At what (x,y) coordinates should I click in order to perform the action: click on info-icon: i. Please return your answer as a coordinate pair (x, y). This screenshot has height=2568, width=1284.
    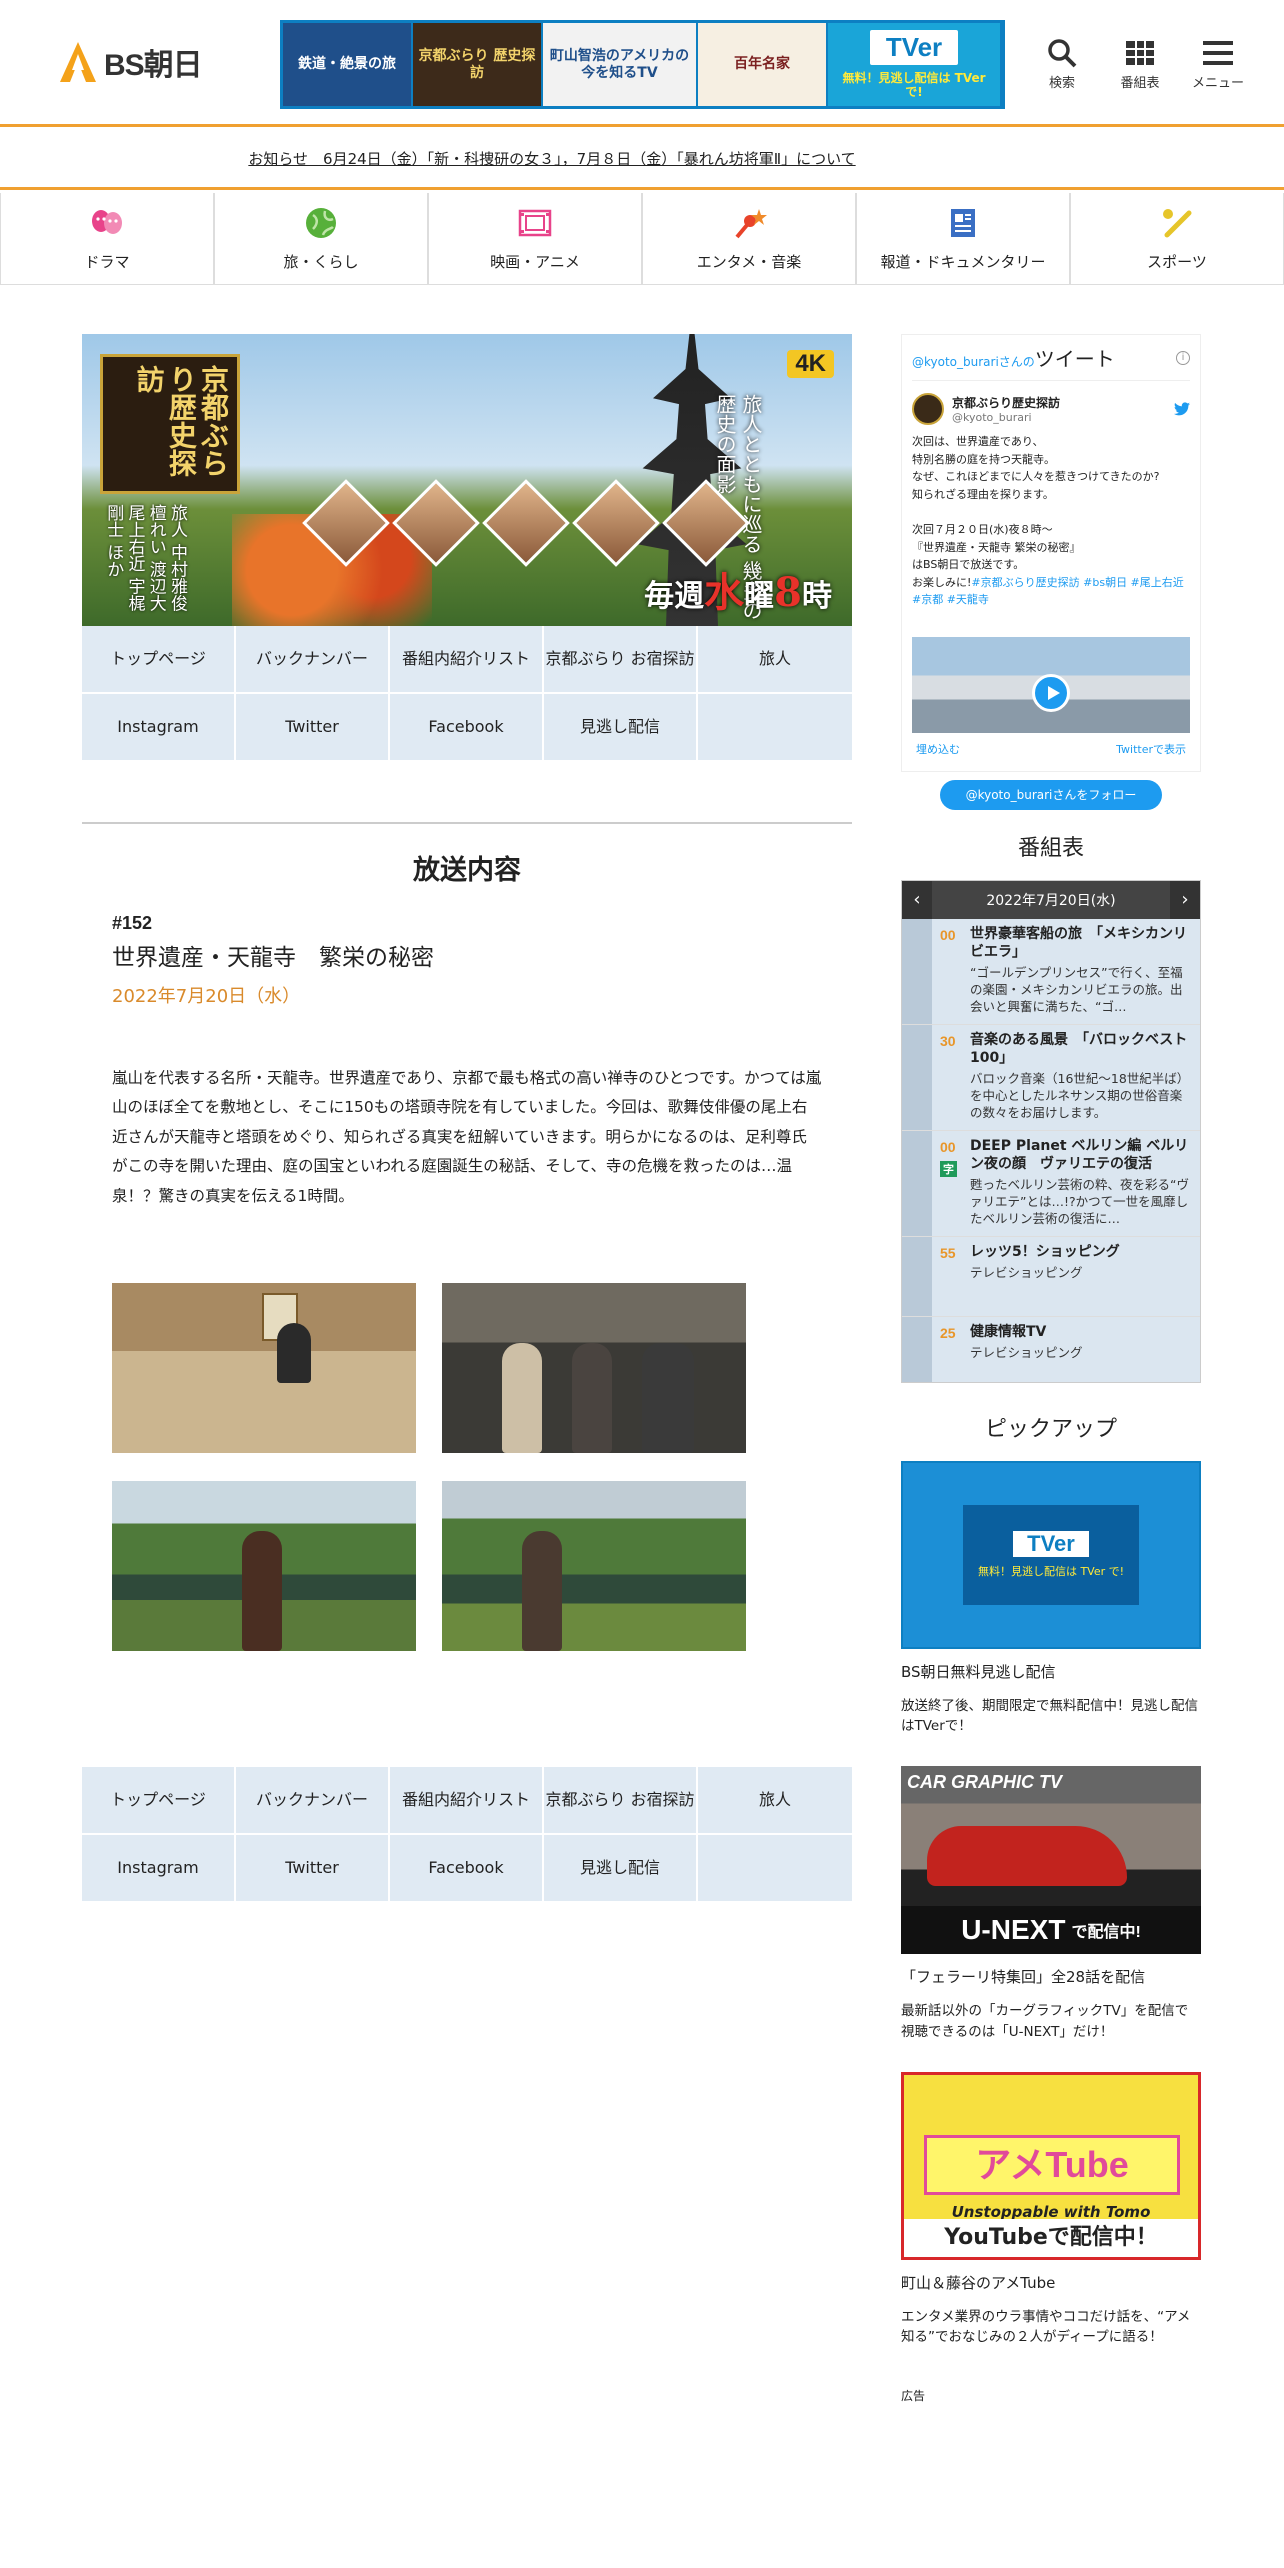
    Looking at the image, I should click on (1183, 357).